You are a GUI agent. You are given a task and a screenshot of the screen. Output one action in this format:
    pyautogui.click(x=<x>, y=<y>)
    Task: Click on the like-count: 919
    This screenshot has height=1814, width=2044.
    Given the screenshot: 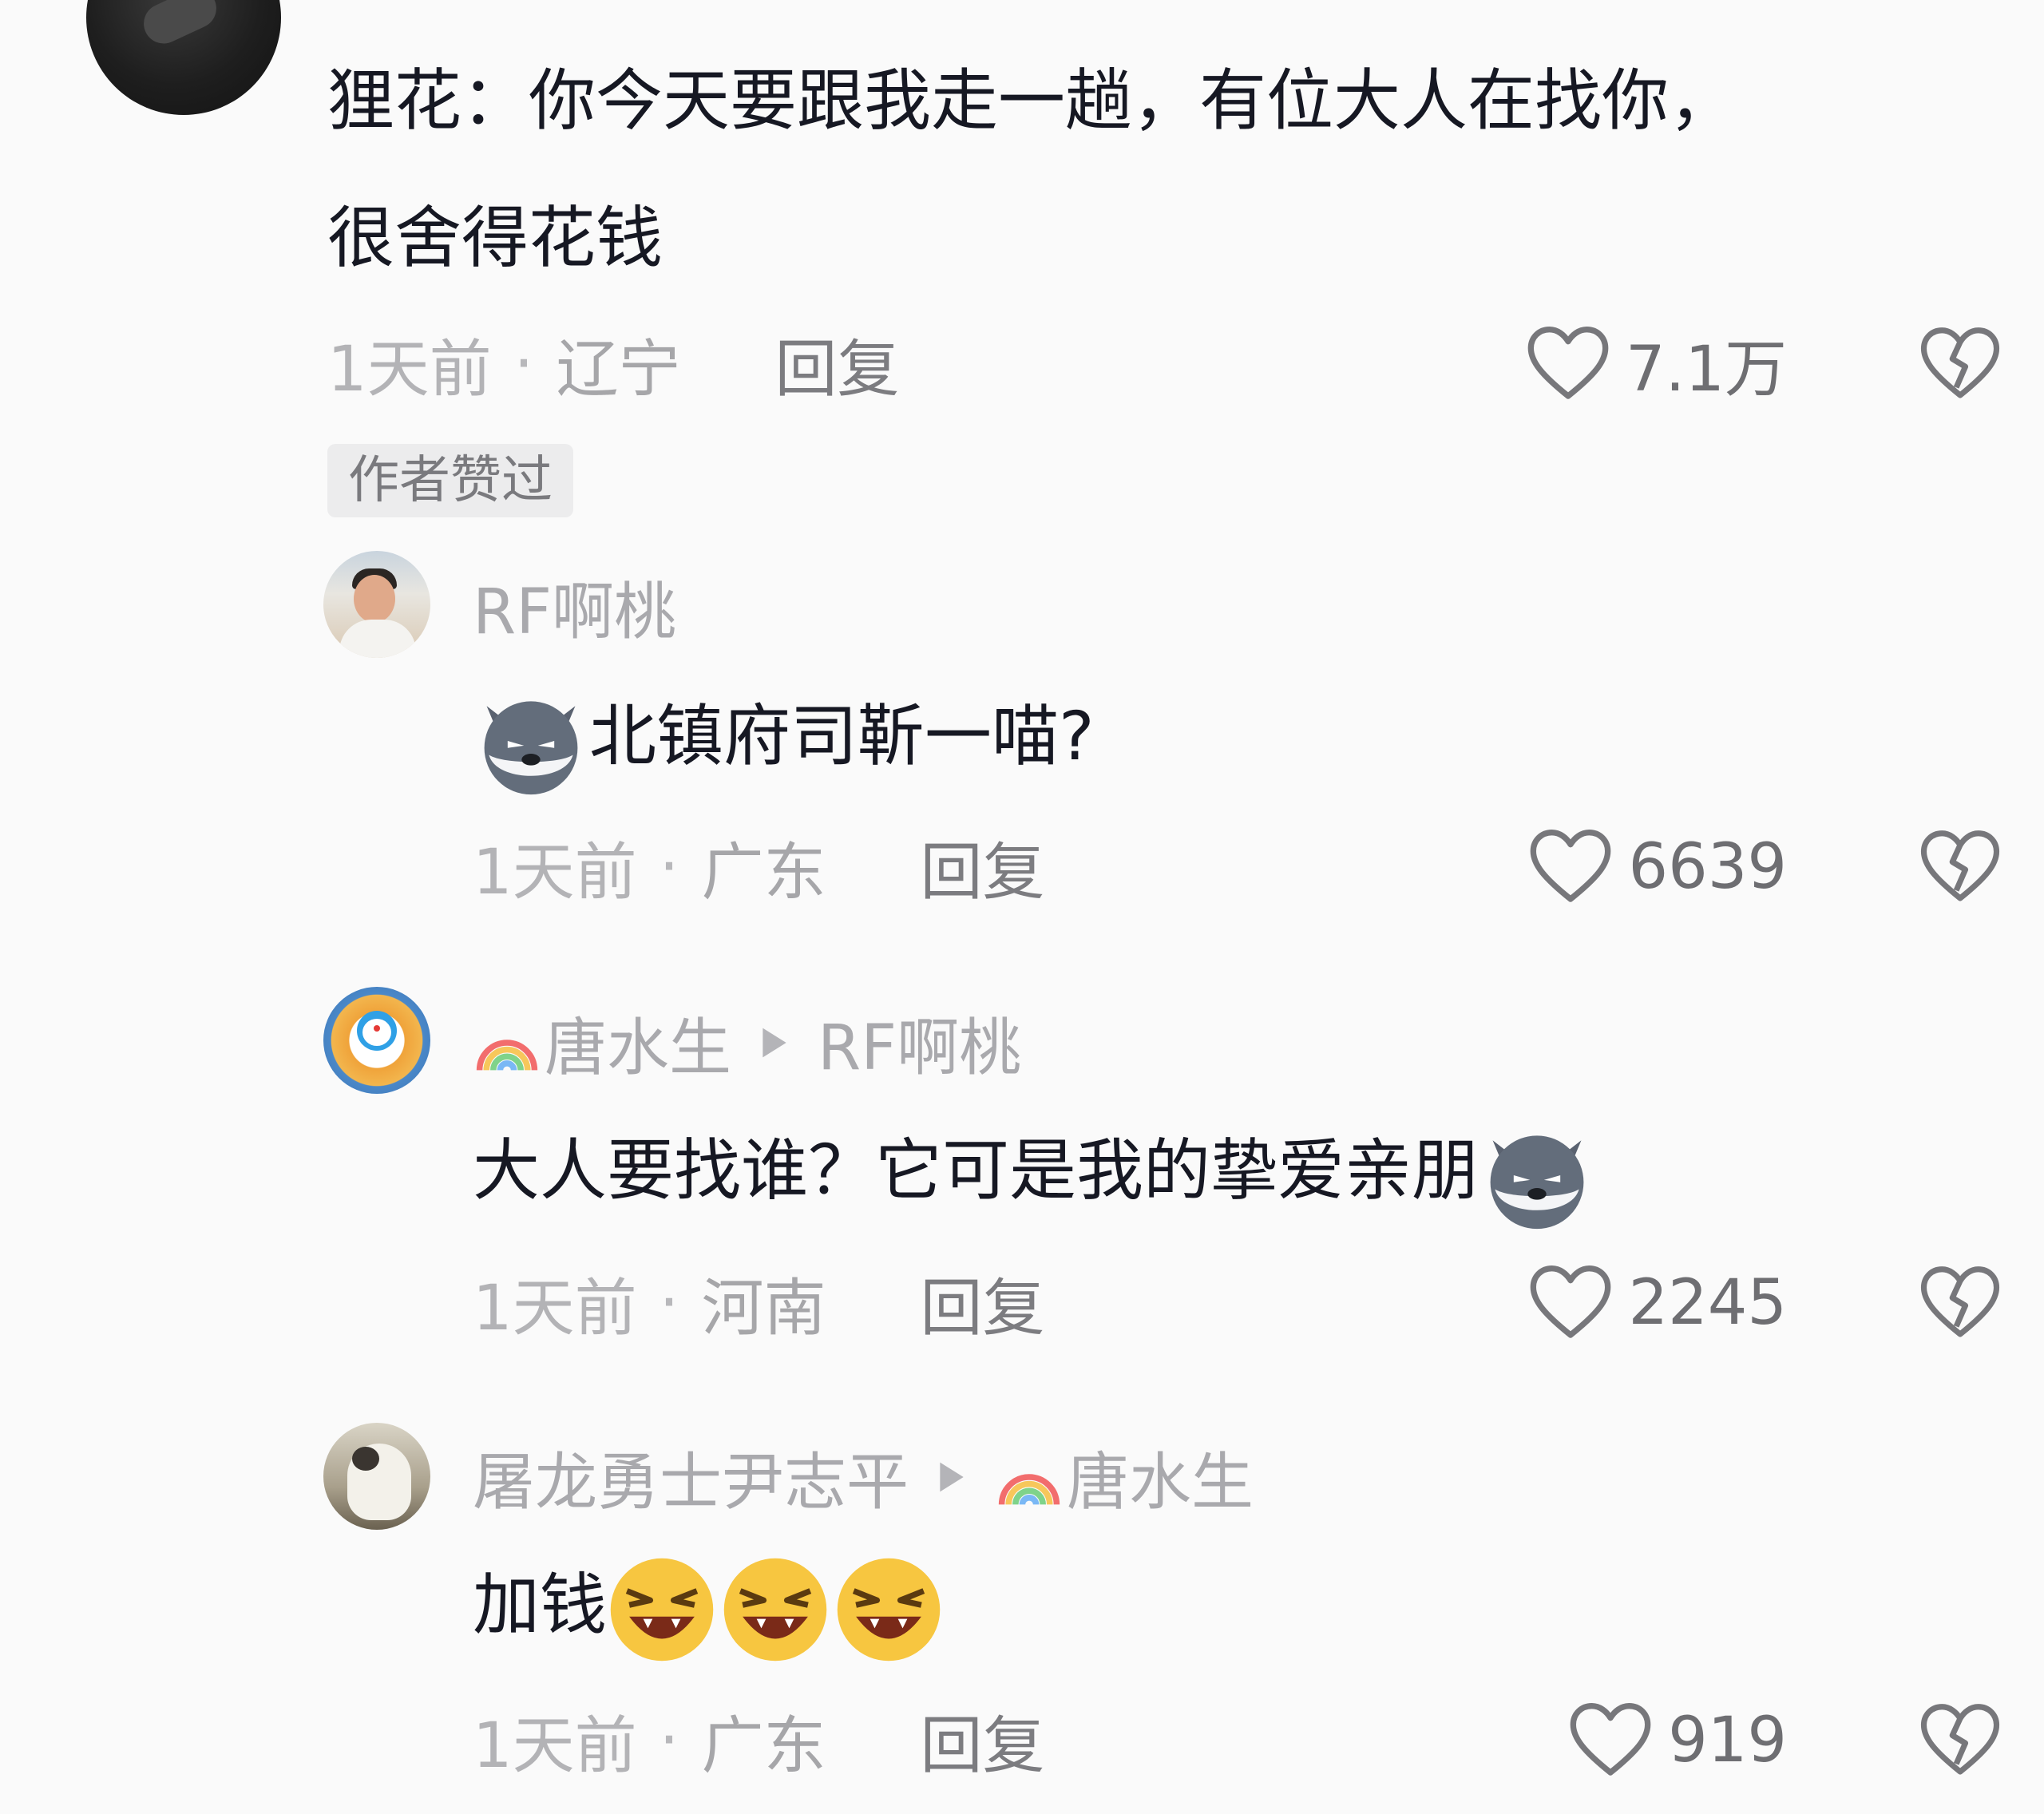 What is the action you would take?
    pyautogui.click(x=1727, y=1740)
    